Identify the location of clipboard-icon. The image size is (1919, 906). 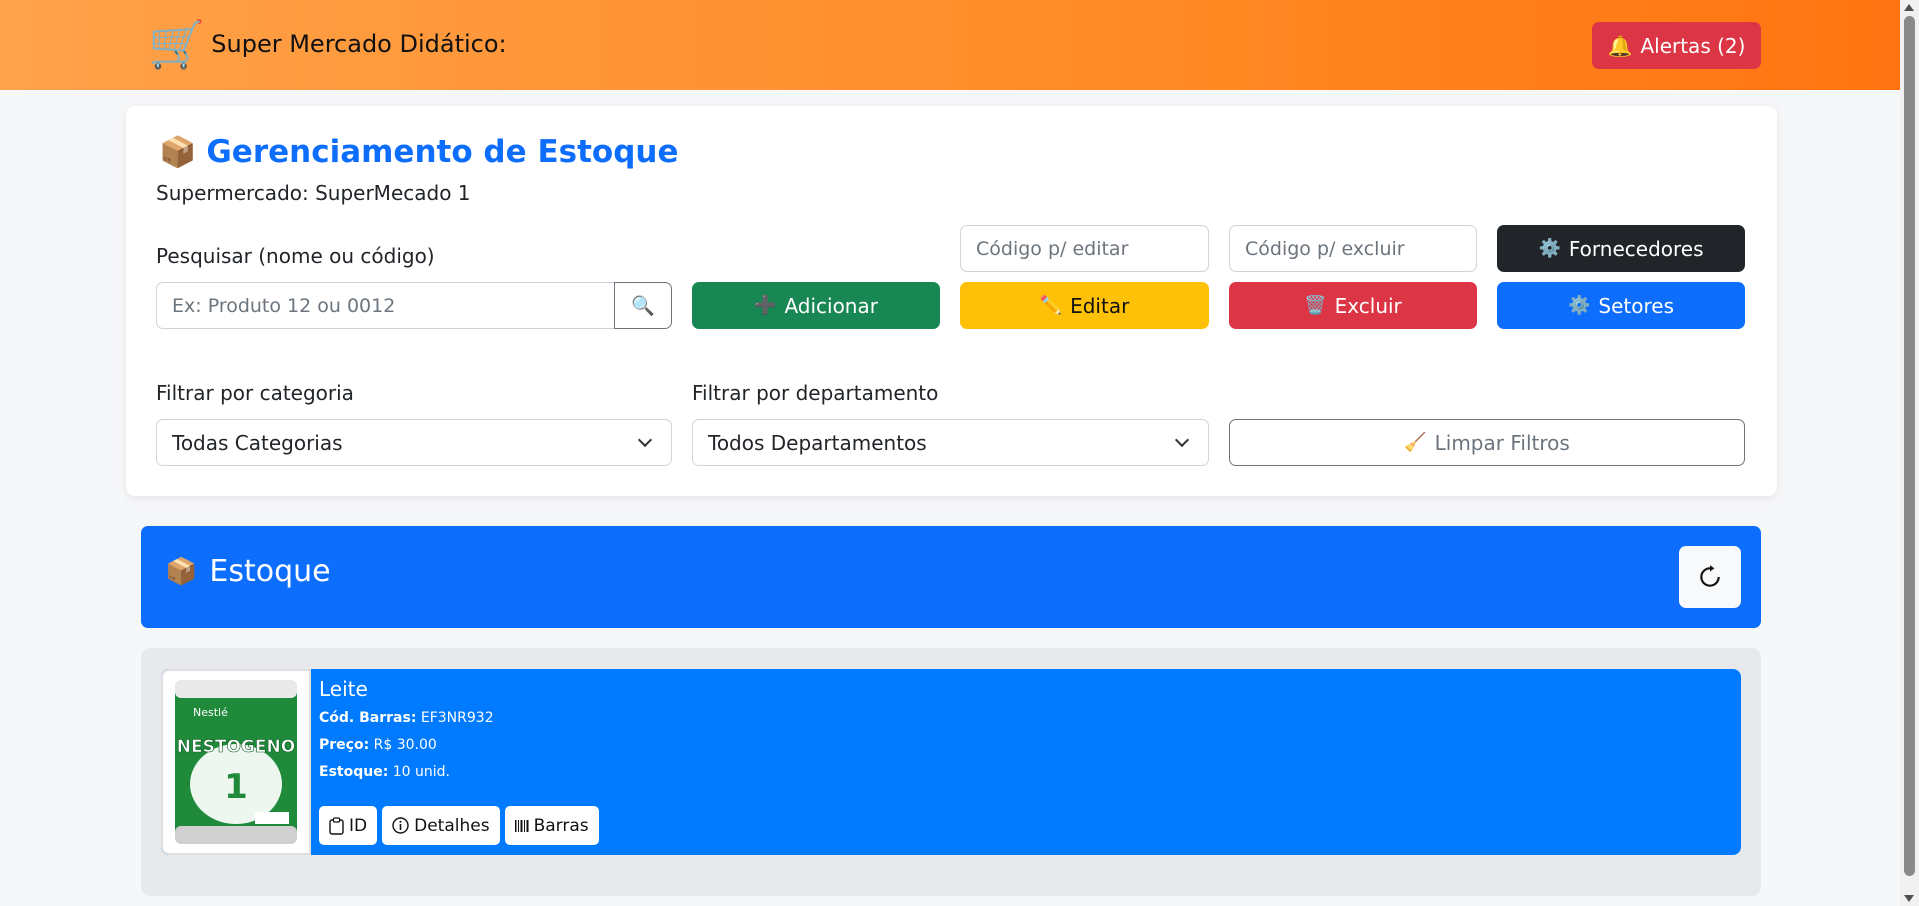
(336, 825).